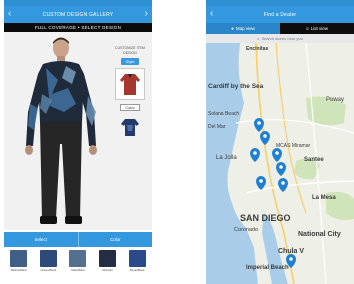 This screenshot has height=284, width=354. I want to click on pin-icon: ●, so click(232, 28).